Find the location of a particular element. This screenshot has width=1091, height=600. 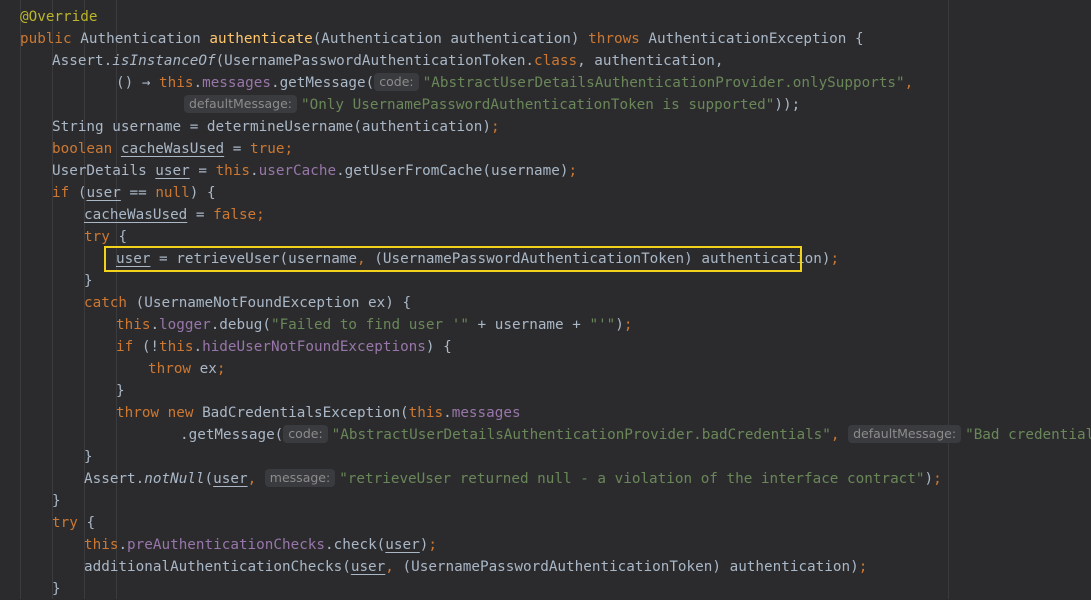

right-margin-guide is located at coordinates (948, 299).